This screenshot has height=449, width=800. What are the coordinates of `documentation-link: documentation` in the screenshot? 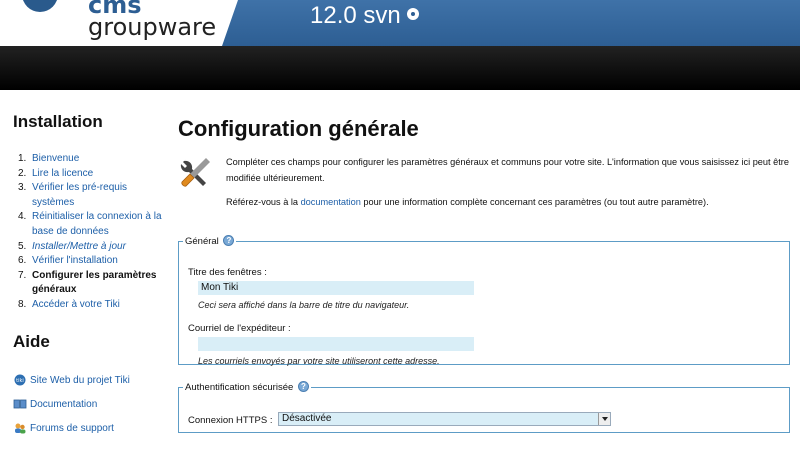 It's located at (331, 202).